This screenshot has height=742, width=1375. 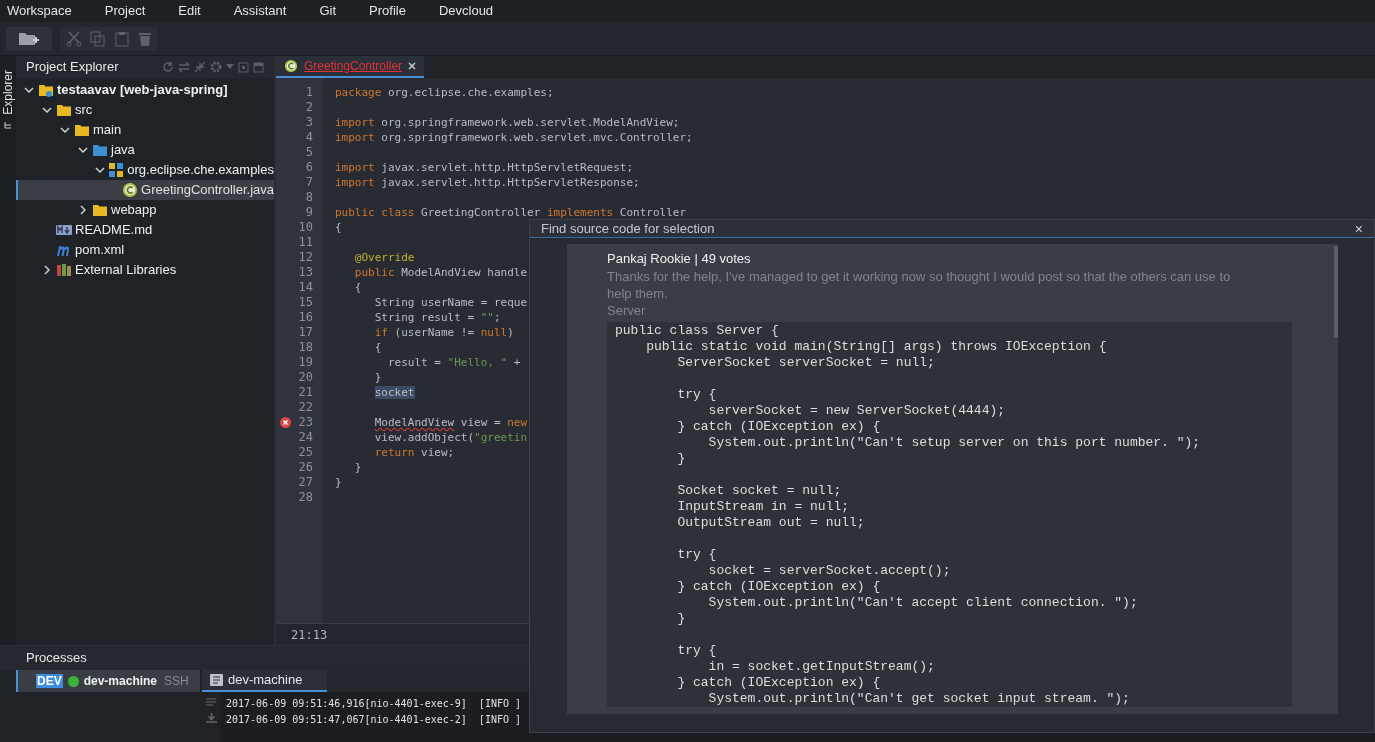 I want to click on code-line: import org.springframework.web.servlet.mvc.Controller;, so click(x=514, y=137).